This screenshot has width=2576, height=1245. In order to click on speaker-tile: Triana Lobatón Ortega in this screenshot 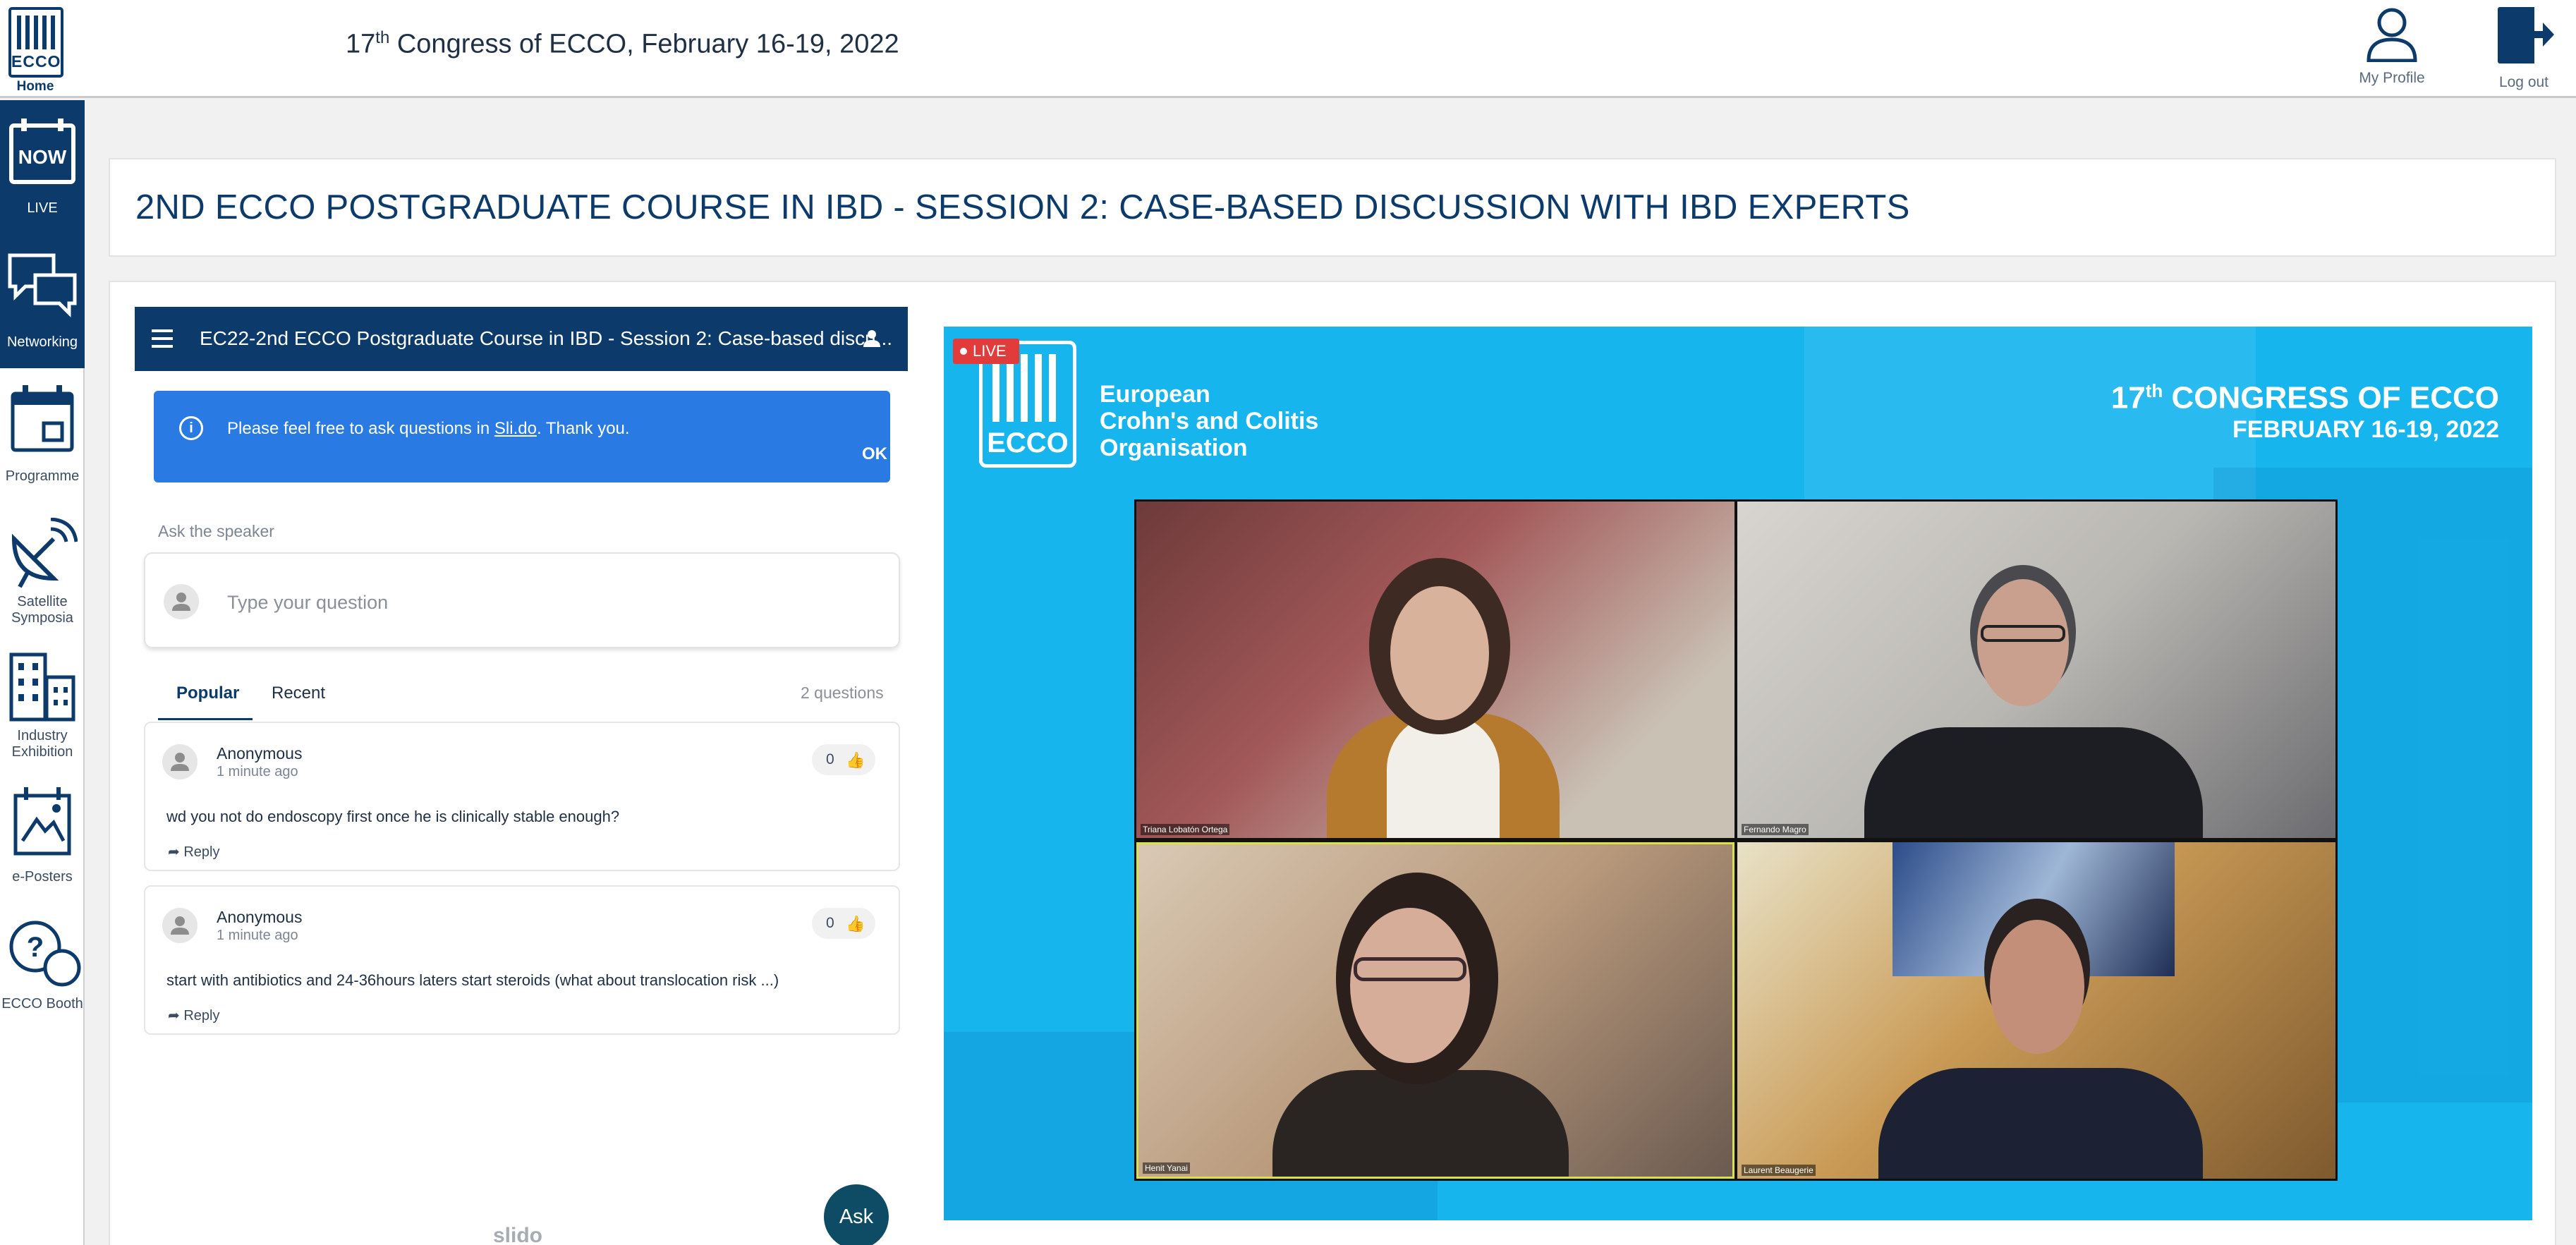, I will do `click(1435, 670)`.